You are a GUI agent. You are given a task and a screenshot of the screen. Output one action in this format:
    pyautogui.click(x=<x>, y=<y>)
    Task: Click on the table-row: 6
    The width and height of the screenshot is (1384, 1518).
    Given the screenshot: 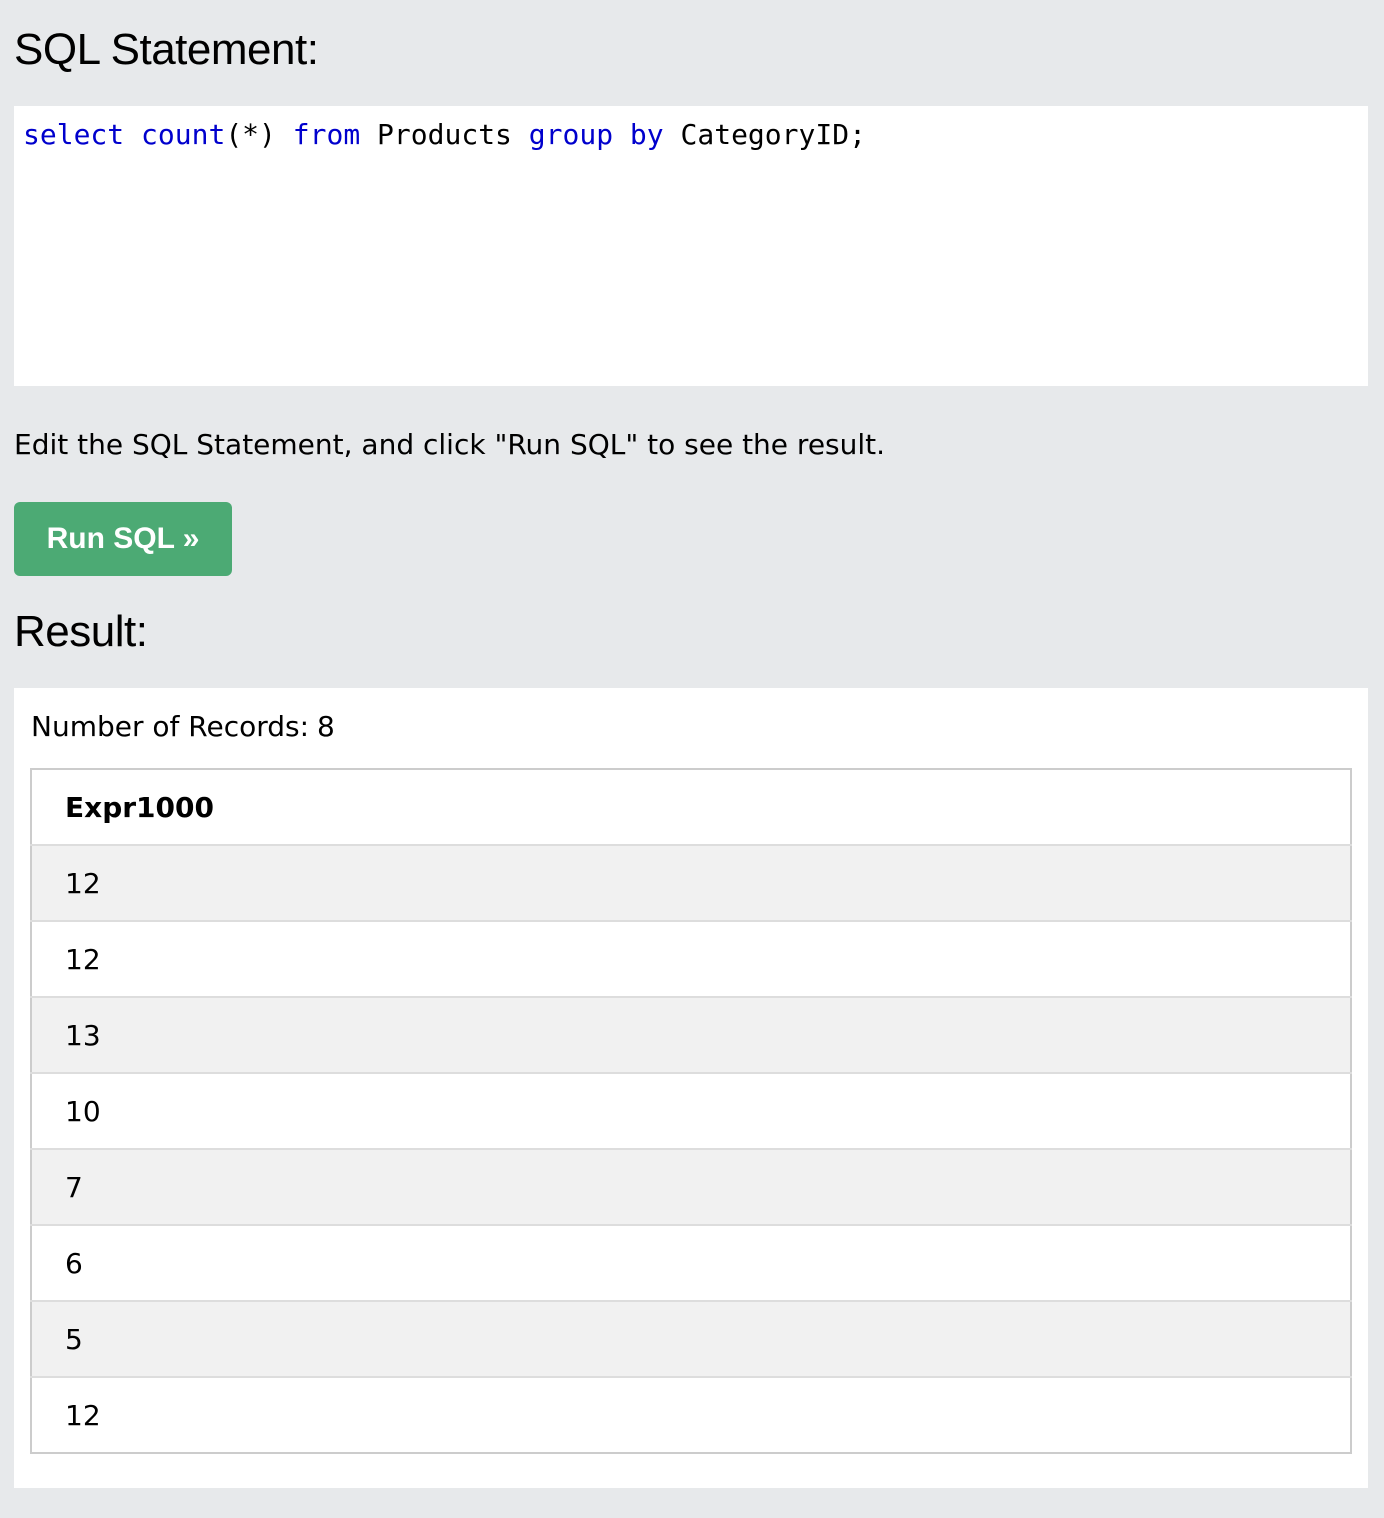 What is the action you would take?
    pyautogui.click(x=691, y=1263)
    